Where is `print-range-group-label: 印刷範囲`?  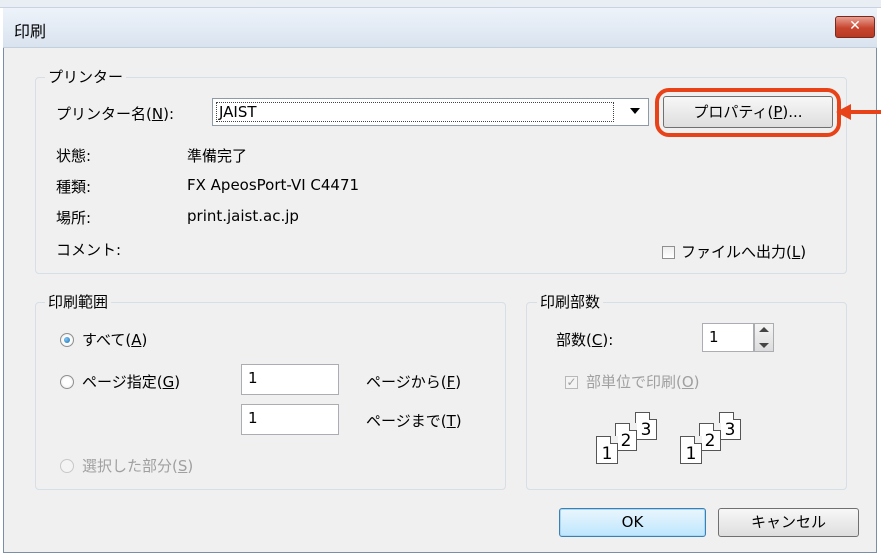 print-range-group-label: 印刷範囲 is located at coordinates (78, 301).